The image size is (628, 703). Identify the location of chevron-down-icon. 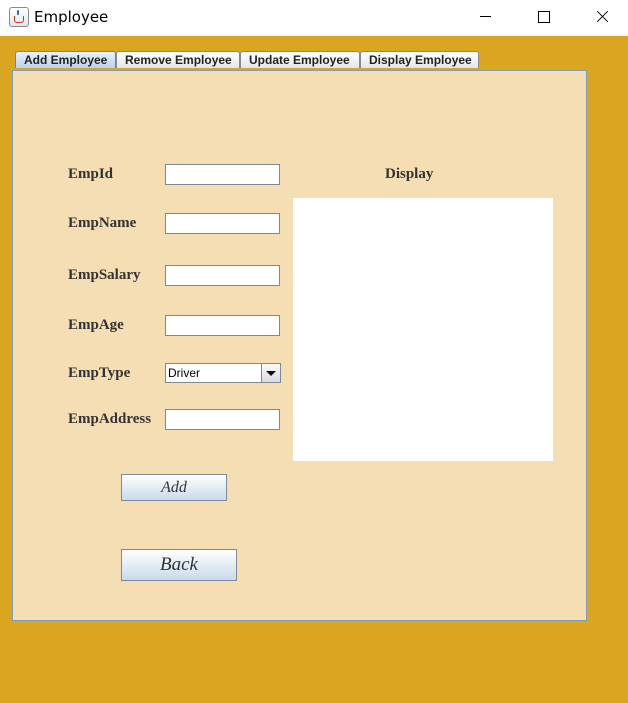
(271, 373).